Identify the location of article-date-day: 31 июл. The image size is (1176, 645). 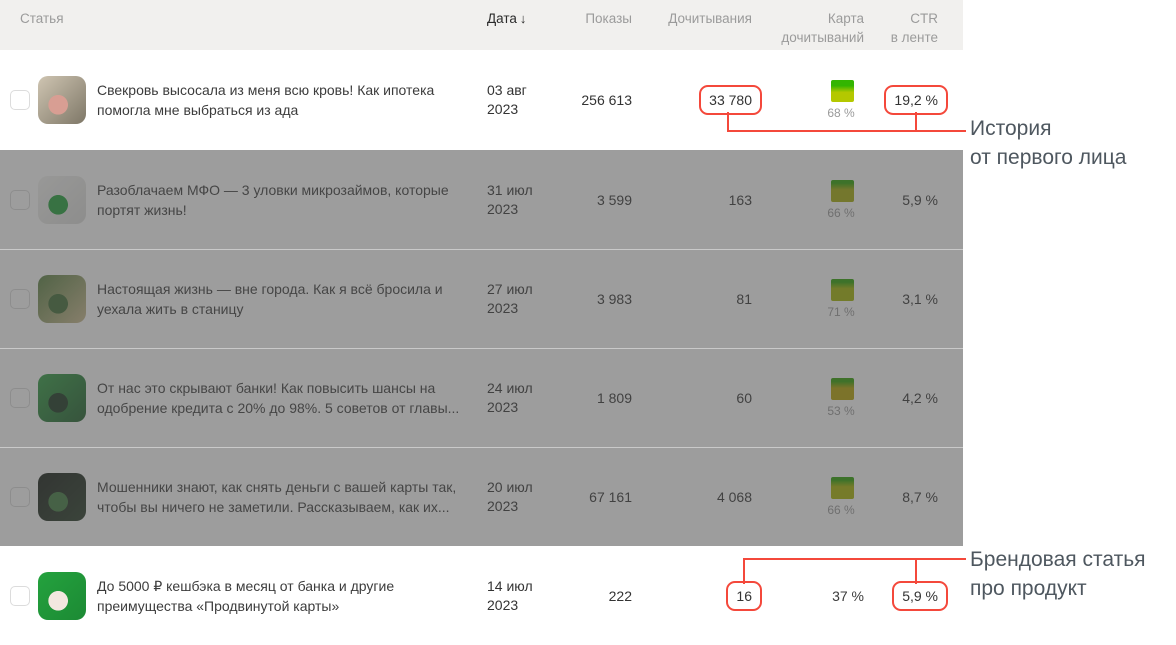
(510, 189).